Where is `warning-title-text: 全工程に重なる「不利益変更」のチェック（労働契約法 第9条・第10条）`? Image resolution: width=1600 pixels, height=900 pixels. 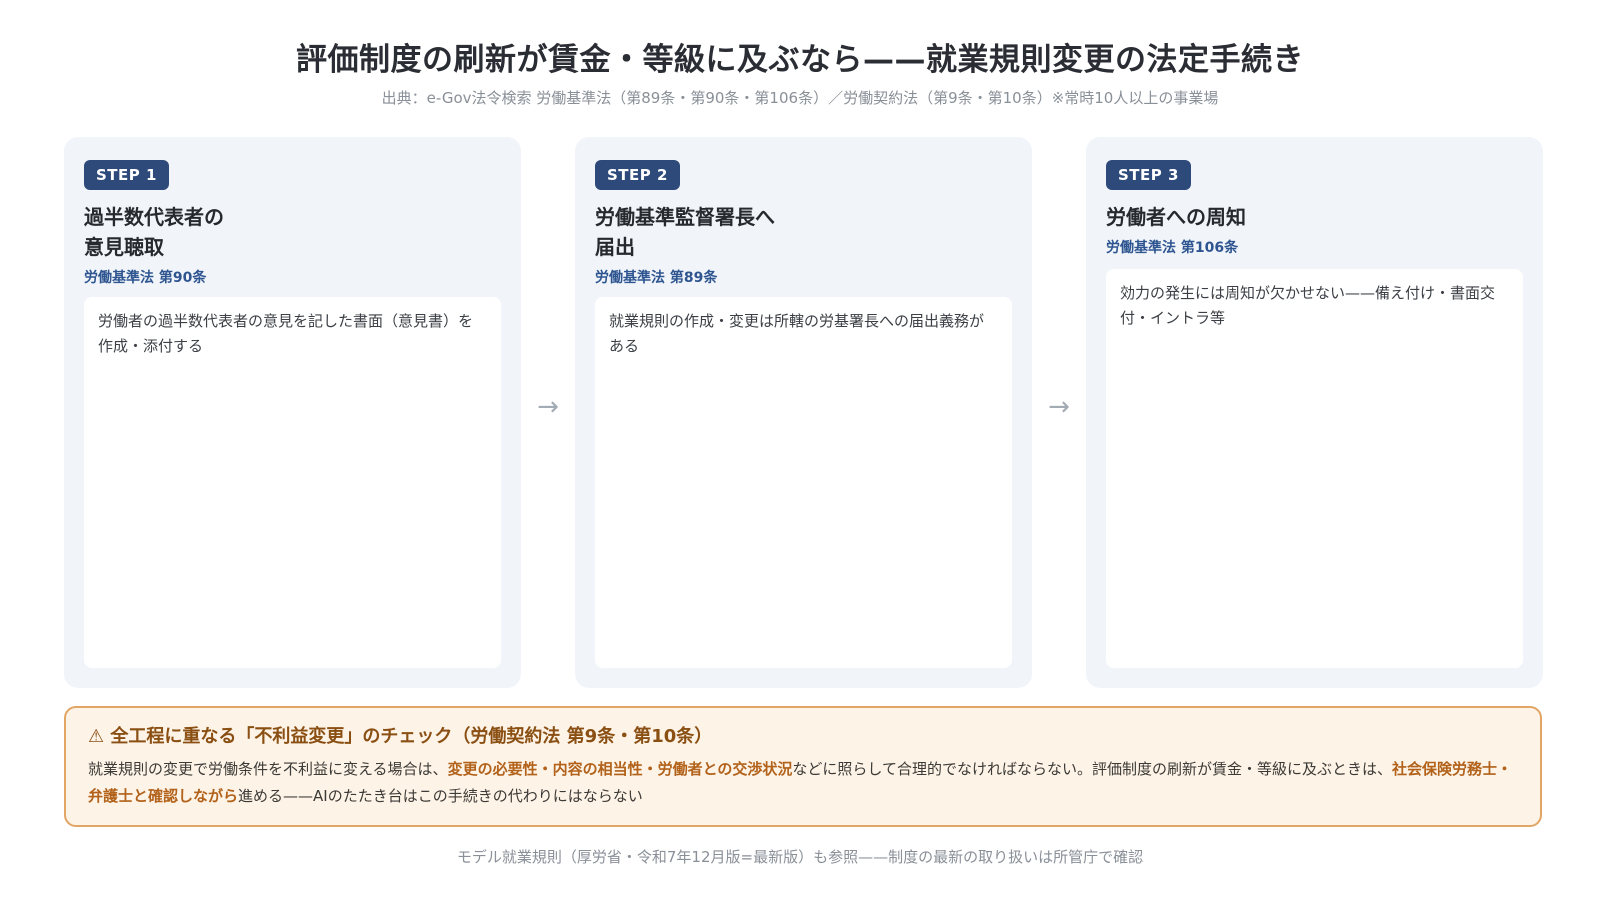 warning-title-text: 全工程に重なる「不利益変更」のチェック（労働契約法 第9条・第10条） is located at coordinates (411, 736).